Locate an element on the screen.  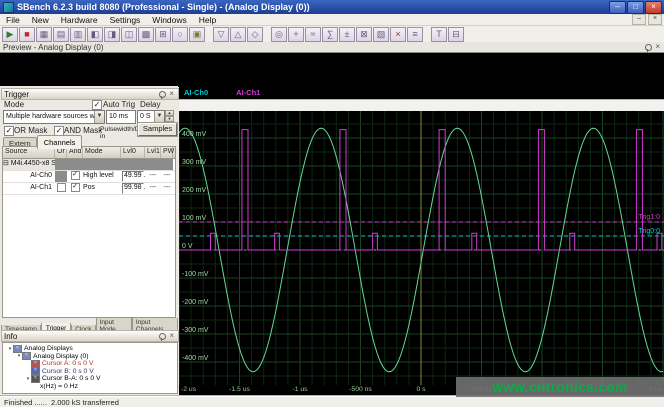
memory-setup-icon: ▣ is located at coordinates (197, 34).